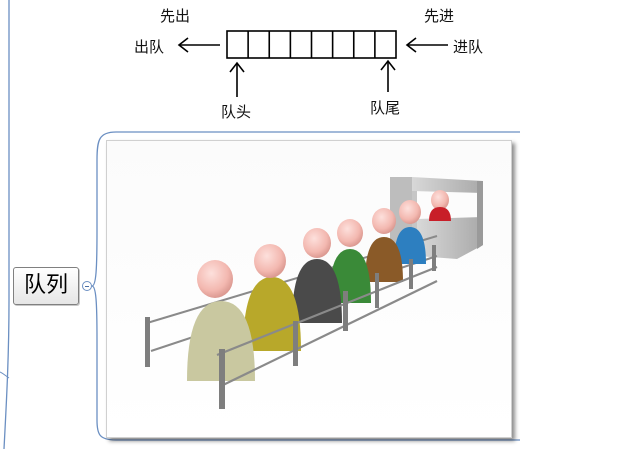 The width and height of the screenshot is (632, 449). Describe the element at coordinates (311, 44) in the screenshot. I see `queue-cells` at that location.